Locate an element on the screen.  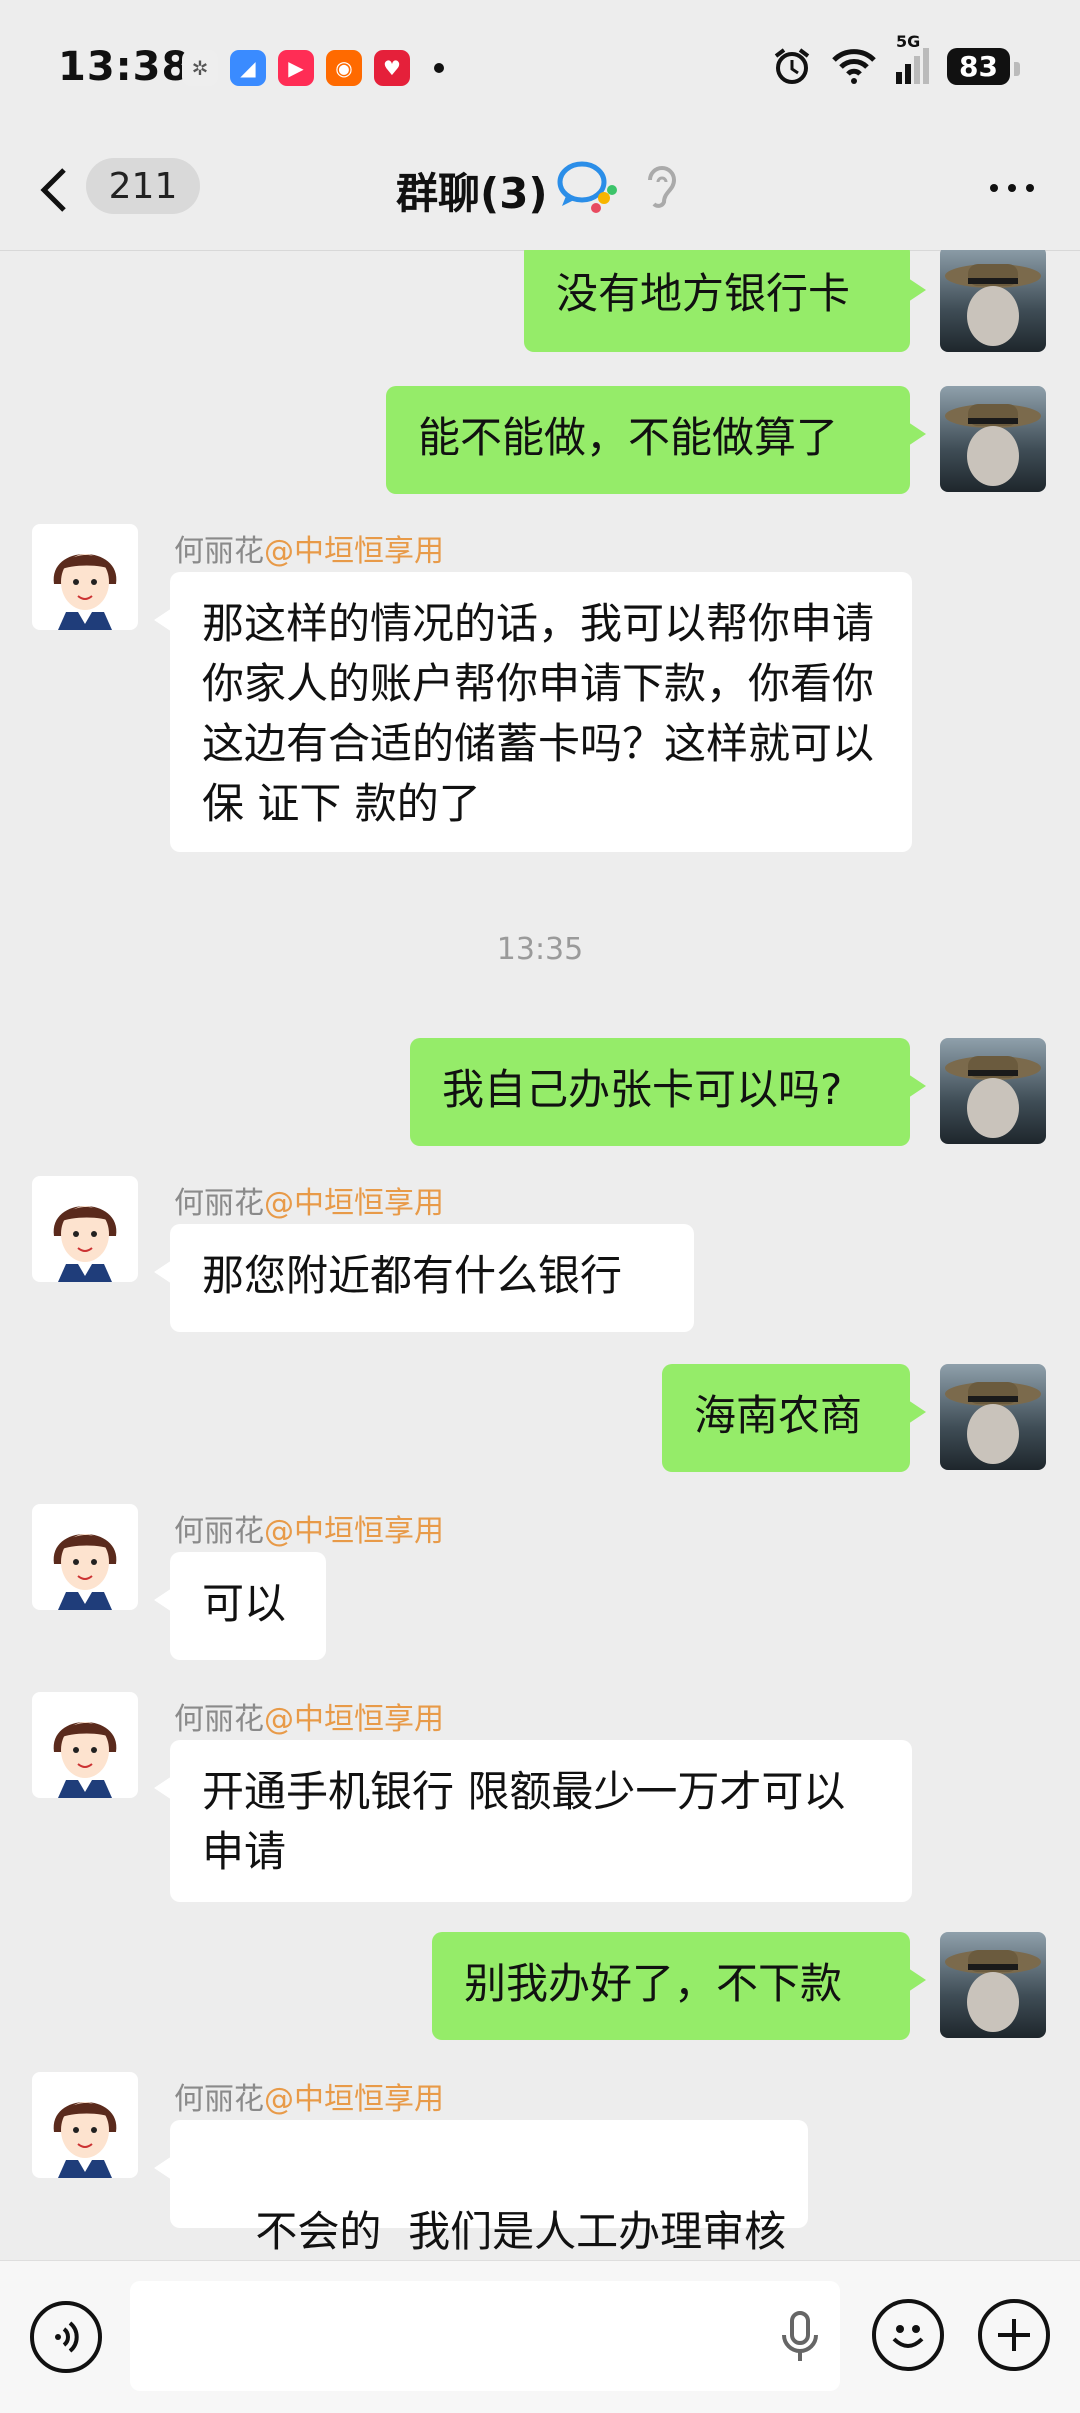
message-bubble-self: 能不能做，不能做算了 is located at coordinates (656, 440).